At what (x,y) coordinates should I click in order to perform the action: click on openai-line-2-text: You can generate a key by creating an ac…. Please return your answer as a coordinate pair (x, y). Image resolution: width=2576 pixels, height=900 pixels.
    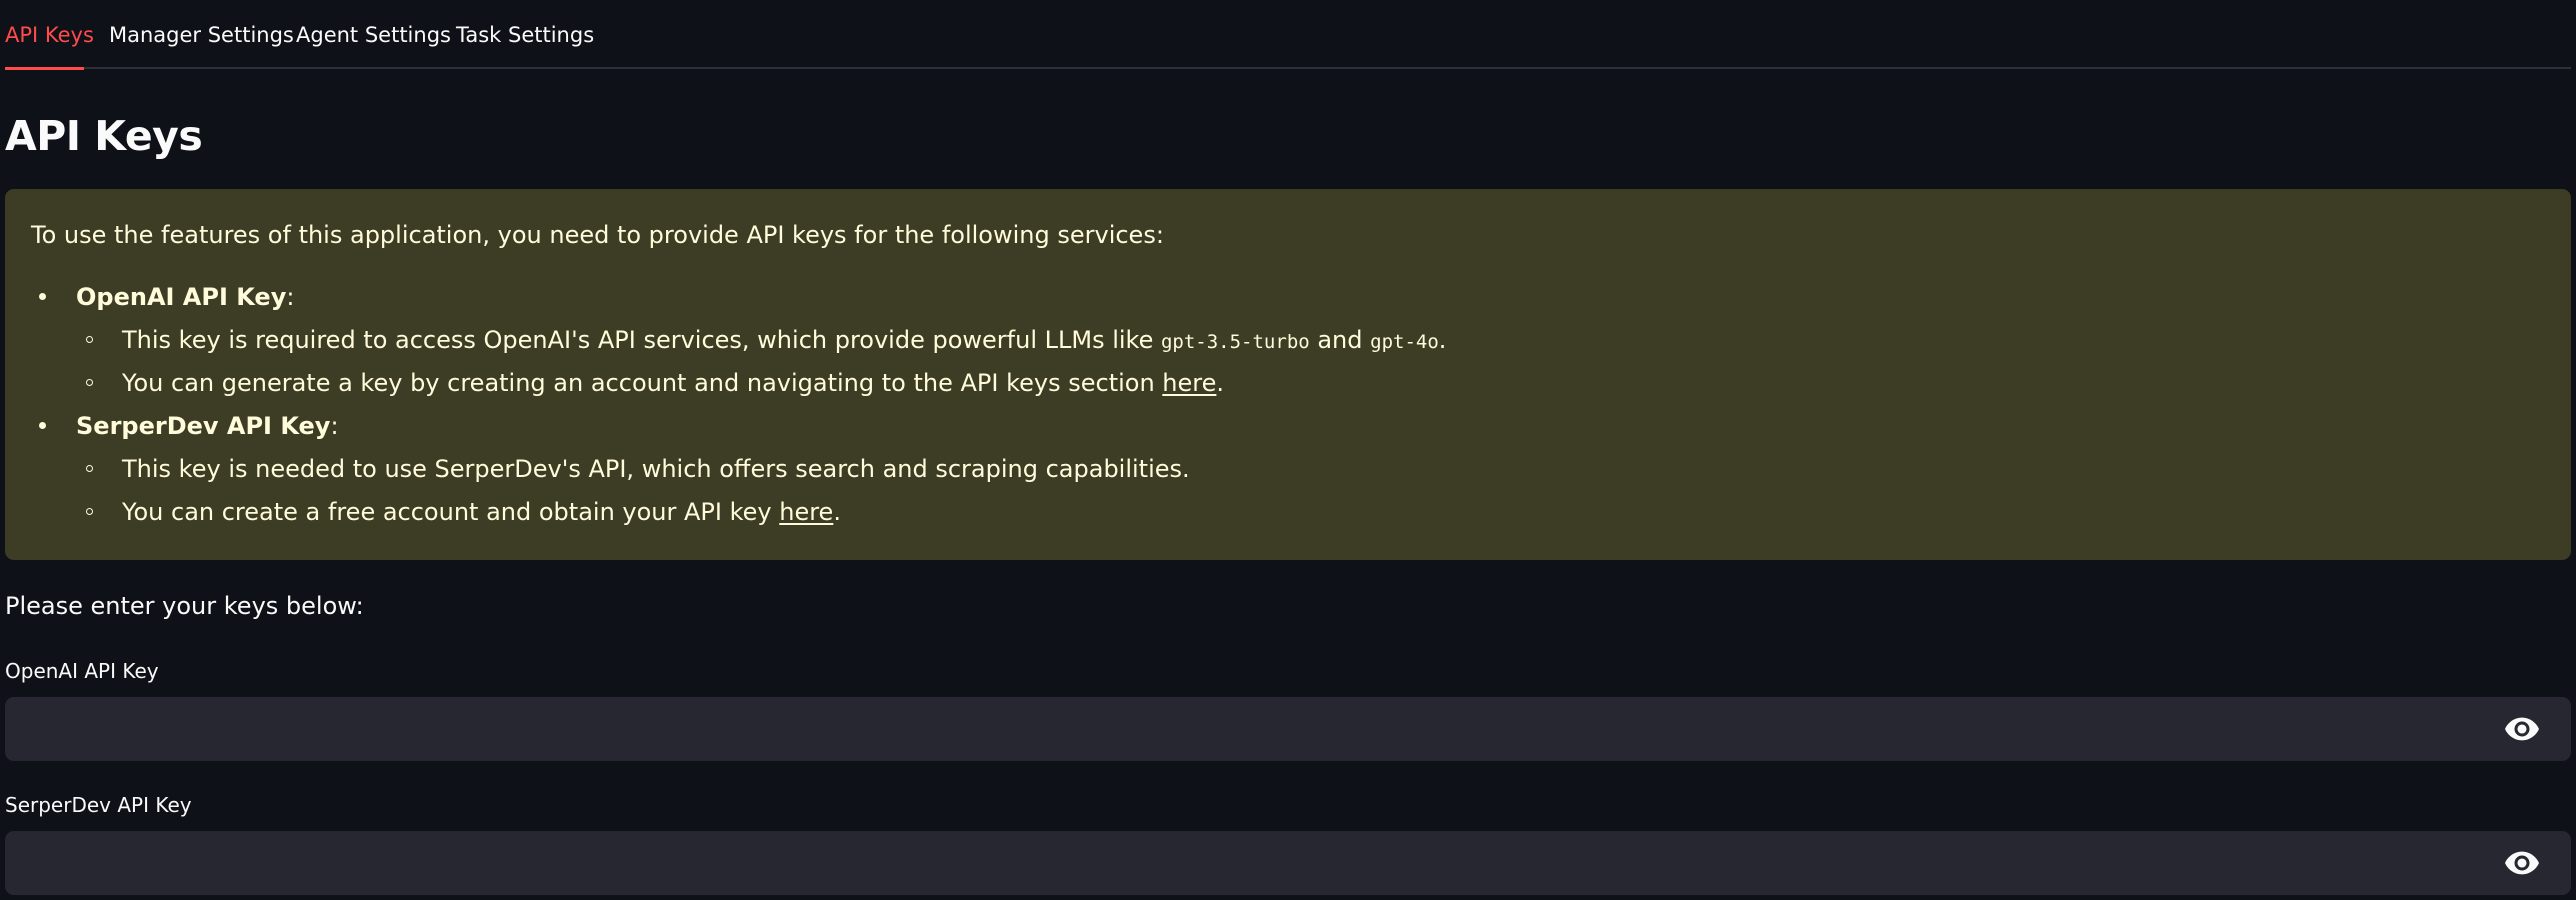
    Looking at the image, I should click on (642, 383).